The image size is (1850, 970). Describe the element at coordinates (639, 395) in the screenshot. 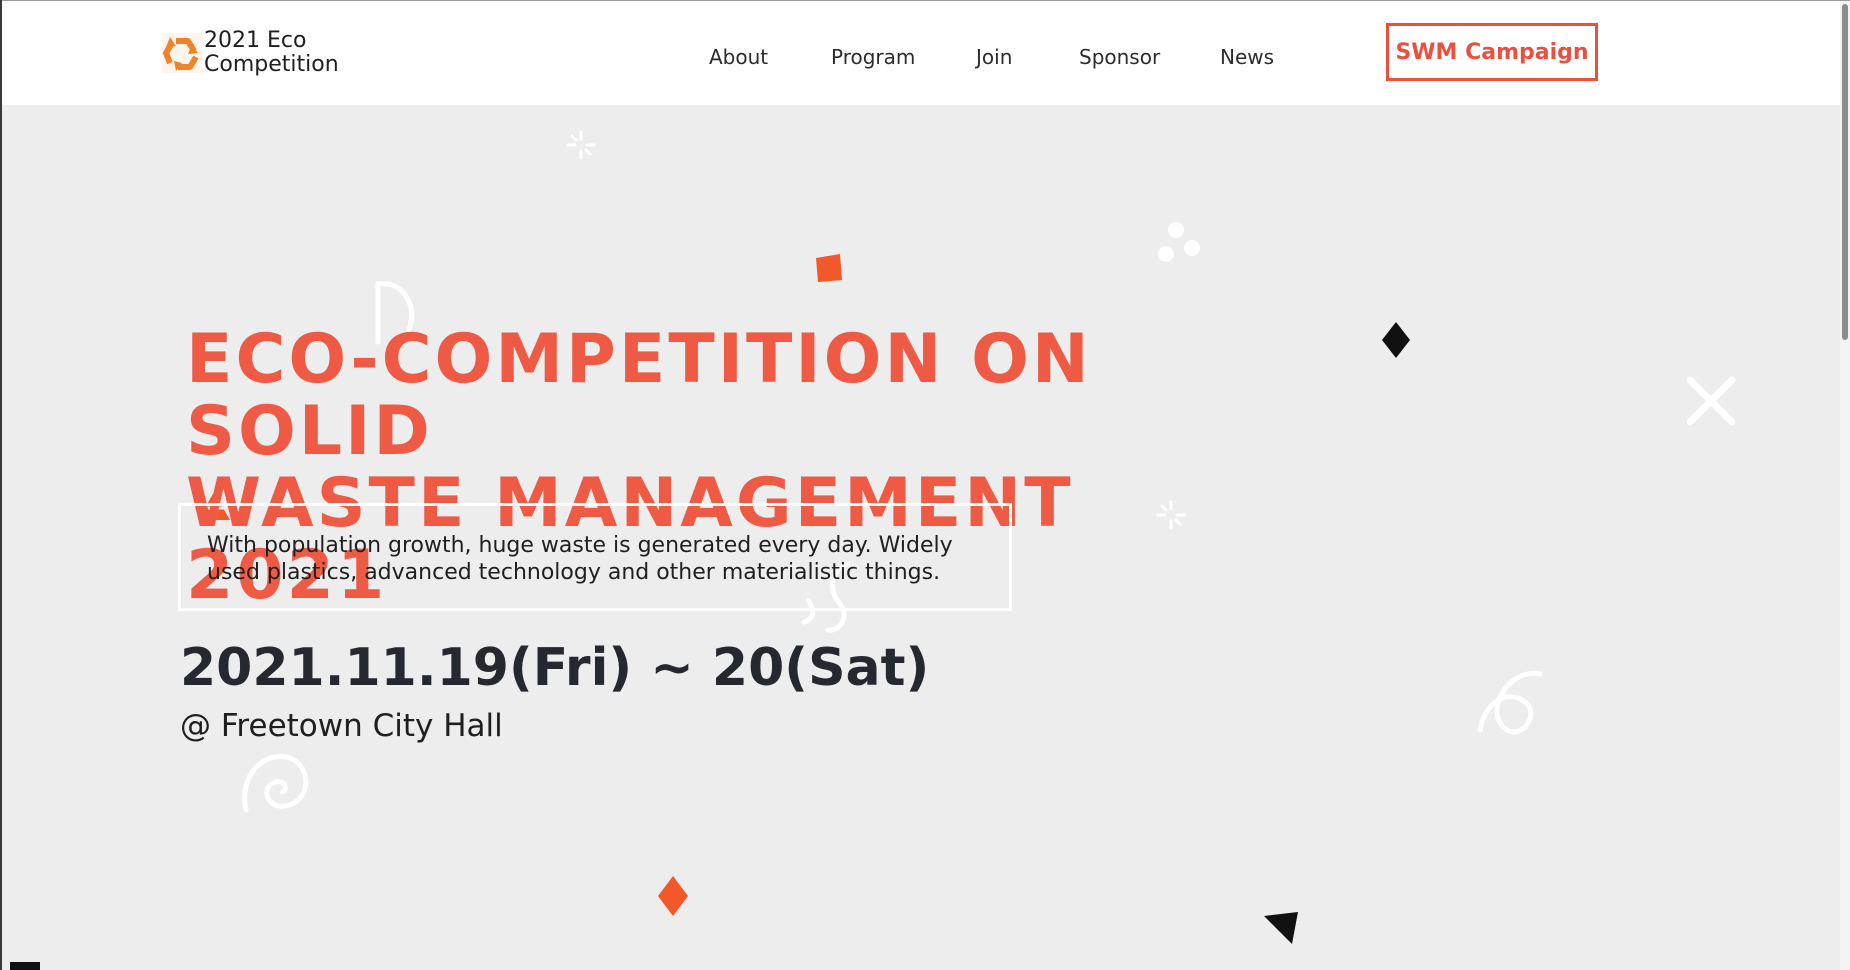

I see `hero-title-line-1: ECO-COMPETITION ON SOLID` at that location.